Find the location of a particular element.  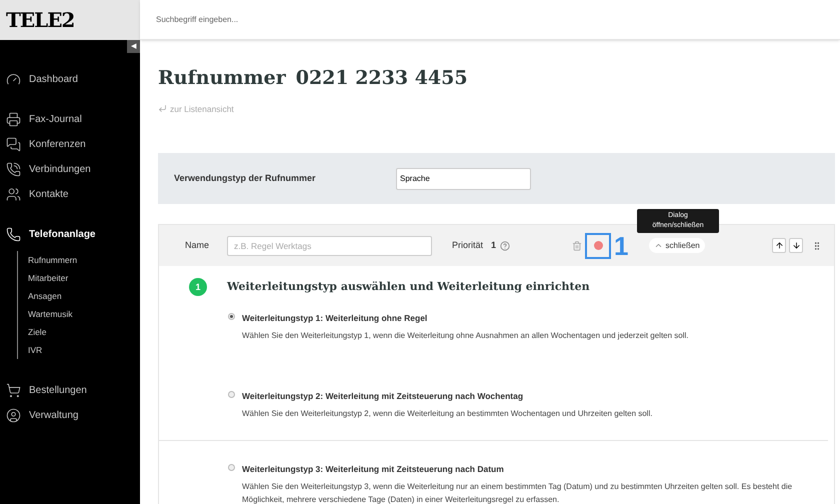

move-up-button is located at coordinates (779, 246).